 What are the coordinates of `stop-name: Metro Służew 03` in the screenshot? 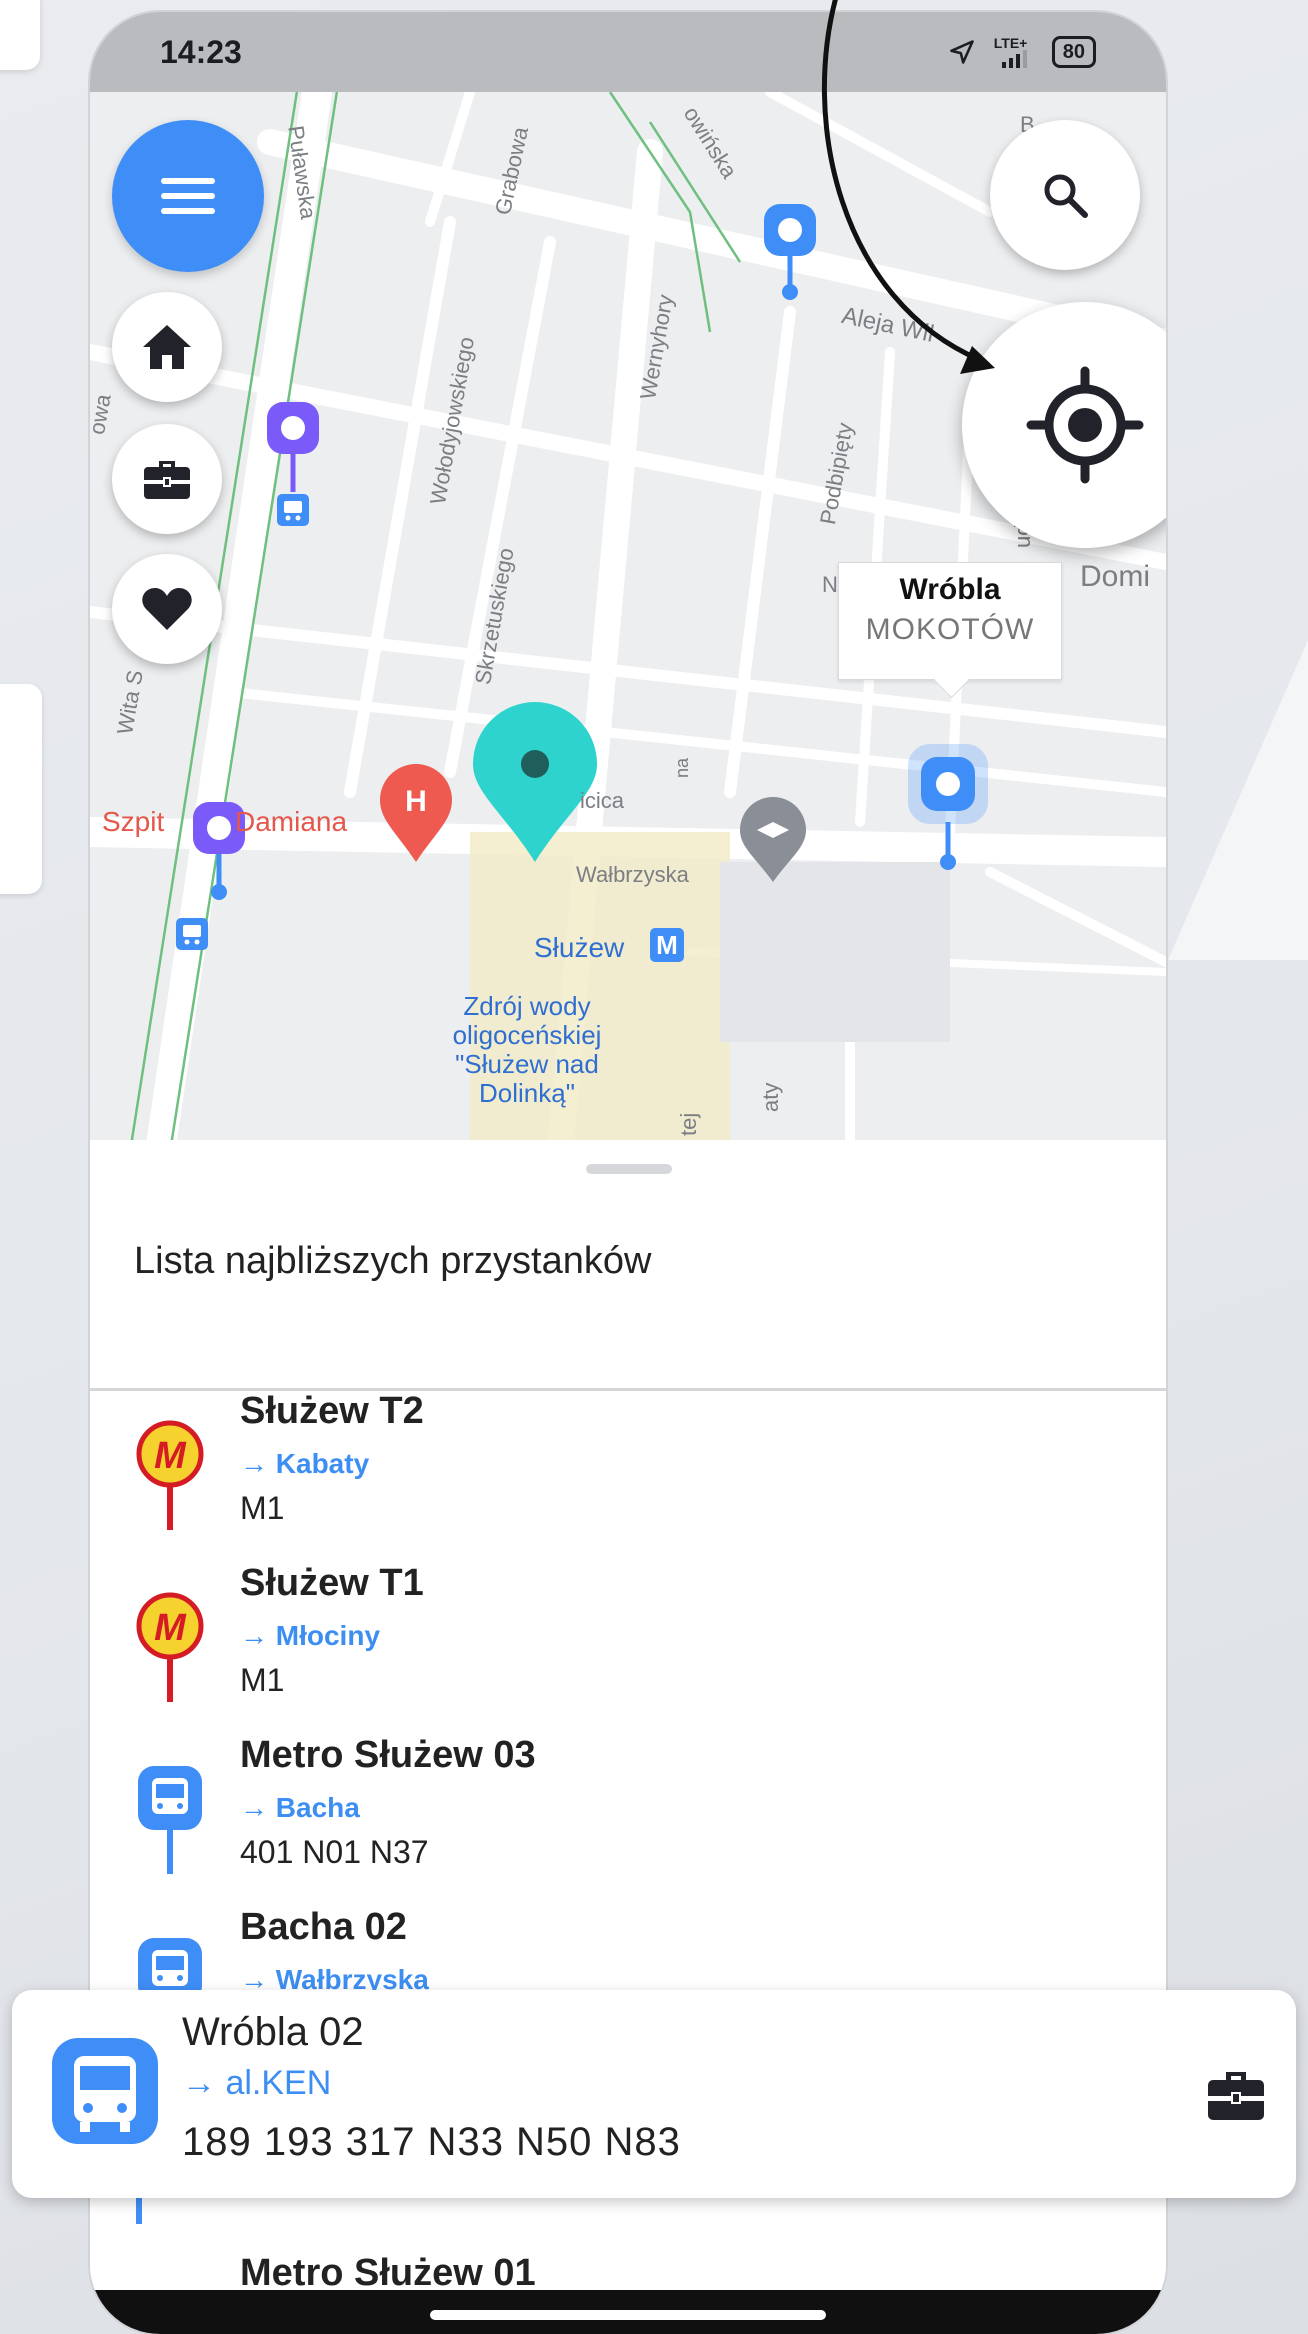 It's located at (388, 1755).